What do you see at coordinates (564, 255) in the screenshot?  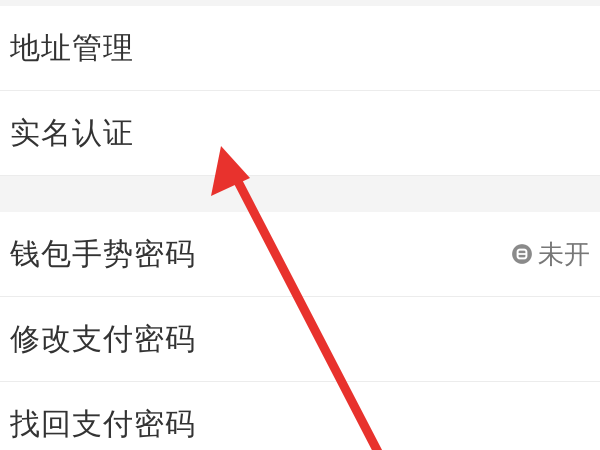 I see `status-text: 未开` at bounding box center [564, 255].